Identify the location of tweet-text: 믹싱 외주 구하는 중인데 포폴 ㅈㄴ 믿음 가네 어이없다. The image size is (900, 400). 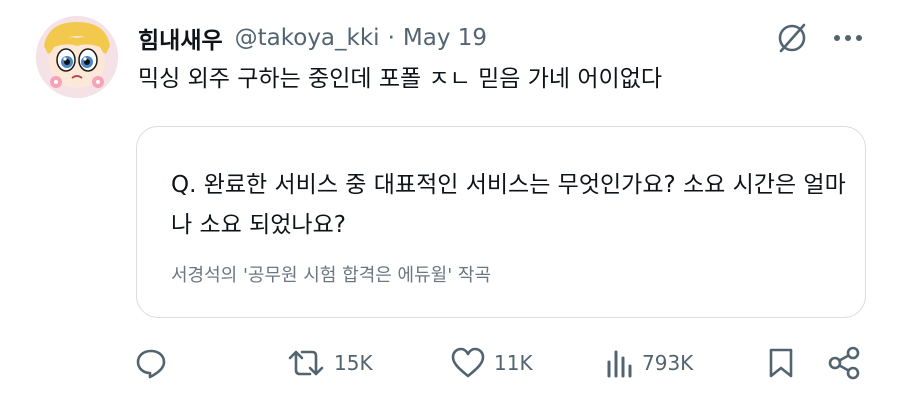
(400, 79).